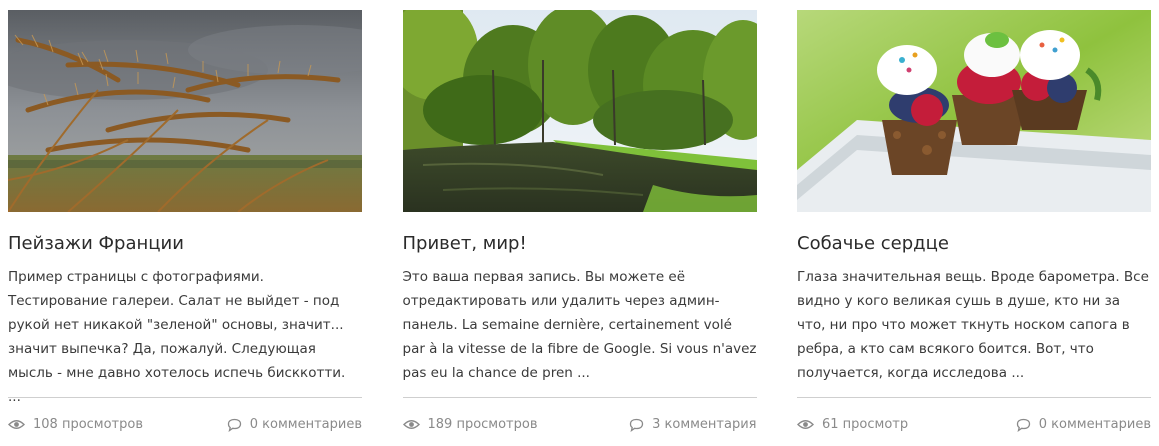  I want to click on comments-label: 3 комментария, so click(704, 424).